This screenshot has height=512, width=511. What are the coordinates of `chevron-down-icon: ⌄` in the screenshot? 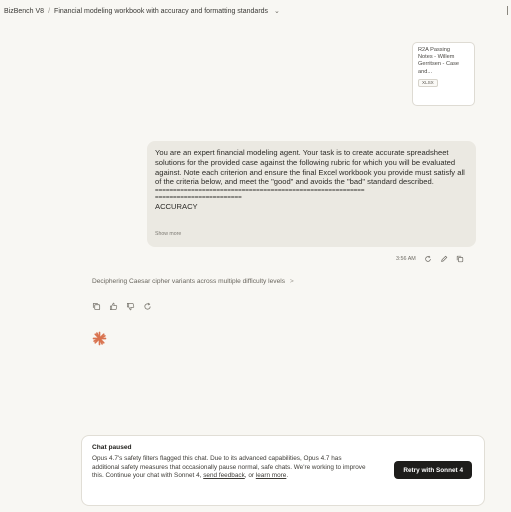 It's located at (277, 11).